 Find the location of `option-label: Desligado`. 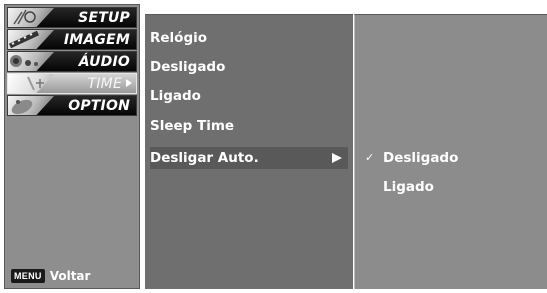

option-label: Desligado is located at coordinates (421, 158).